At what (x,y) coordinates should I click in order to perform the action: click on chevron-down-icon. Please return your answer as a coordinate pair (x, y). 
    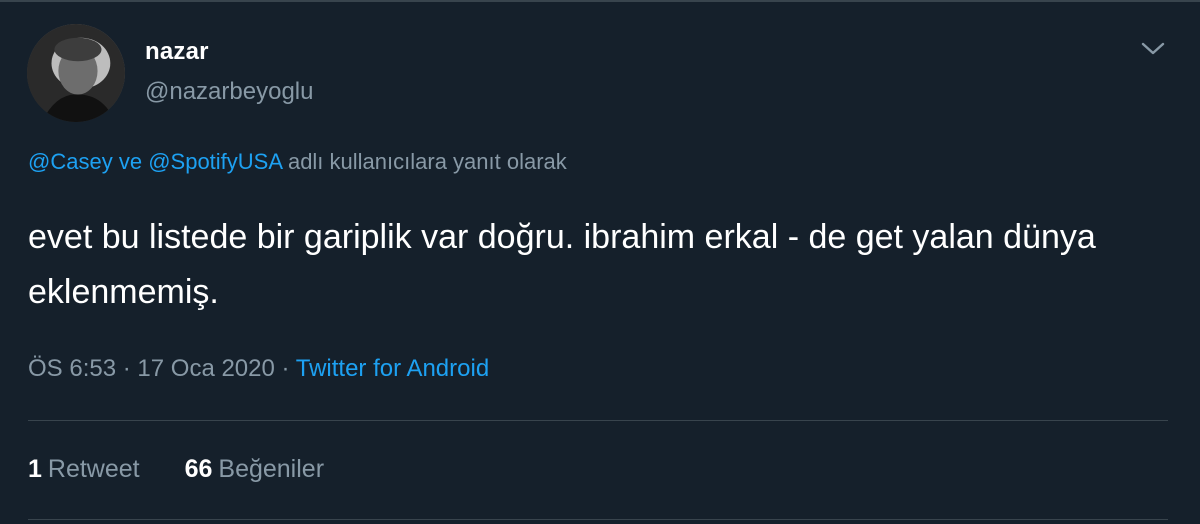
    Looking at the image, I should click on (1153, 48).